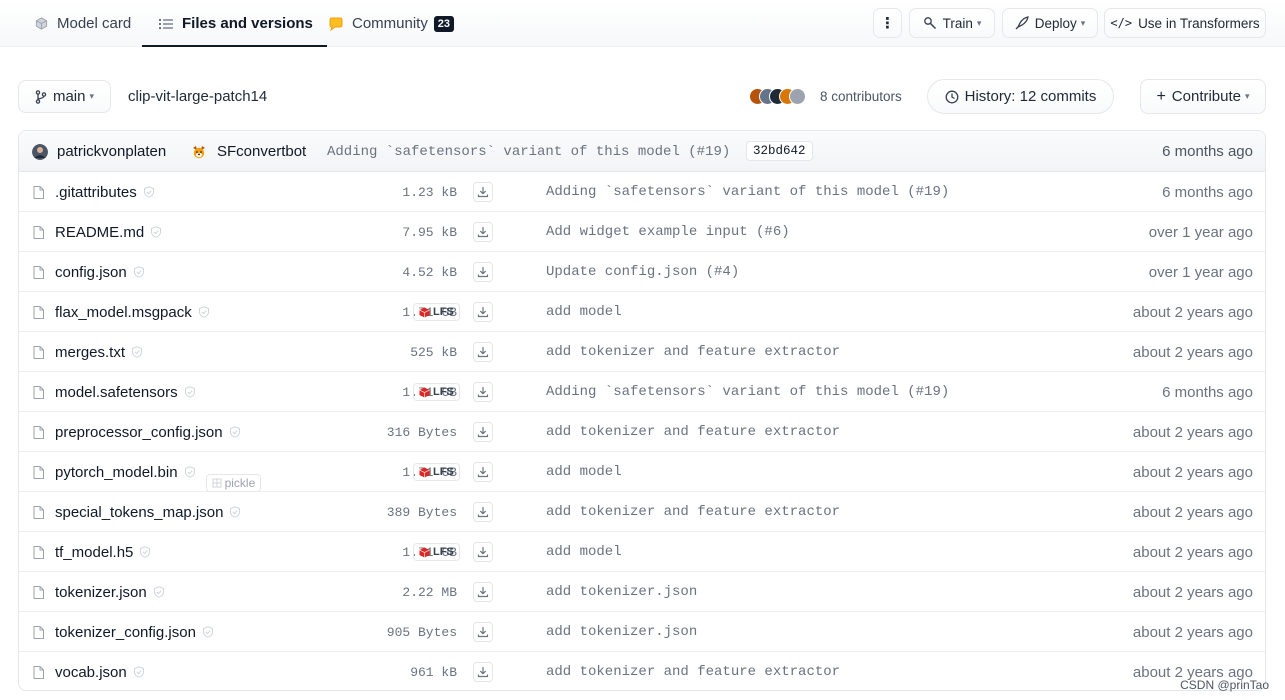  What do you see at coordinates (391, 23) in the screenshot?
I see `tab-community: Community 23` at bounding box center [391, 23].